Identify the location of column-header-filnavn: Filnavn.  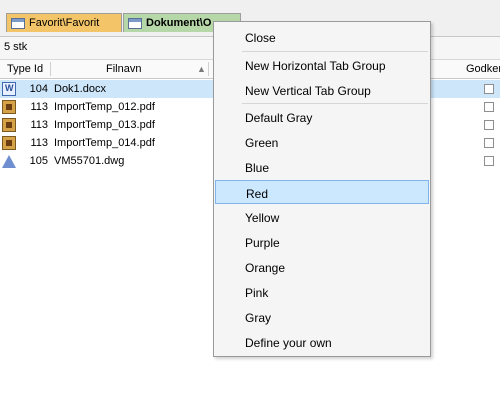
(123, 69).